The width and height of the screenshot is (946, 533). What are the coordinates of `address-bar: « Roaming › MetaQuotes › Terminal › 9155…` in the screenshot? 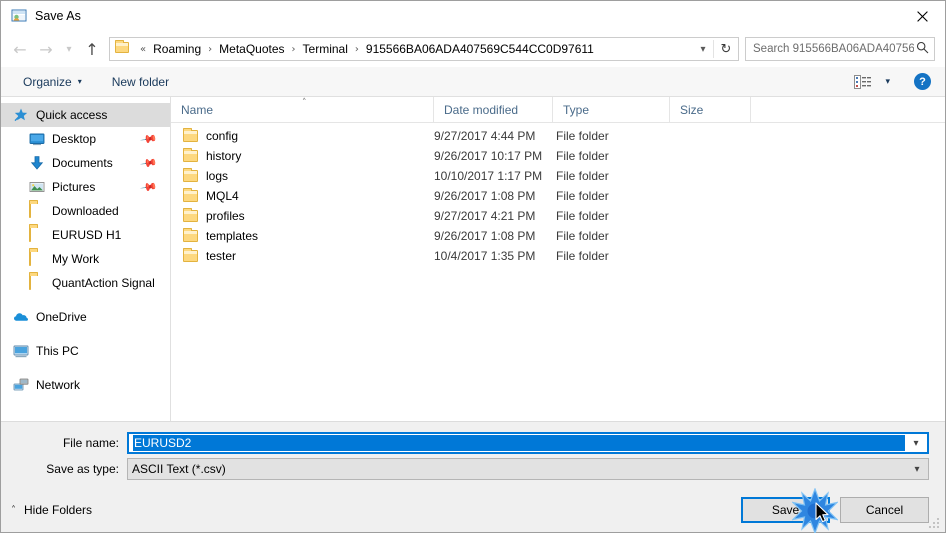 It's located at (424, 49).